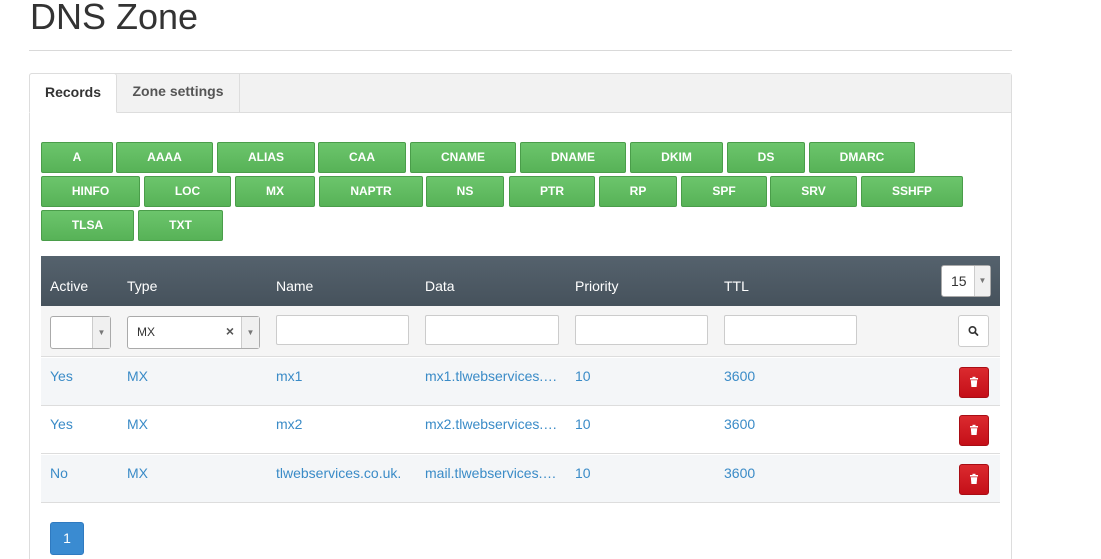  What do you see at coordinates (492, 376) in the screenshot?
I see `cell-data: mx1.tlwebservices.co.uk.` at bounding box center [492, 376].